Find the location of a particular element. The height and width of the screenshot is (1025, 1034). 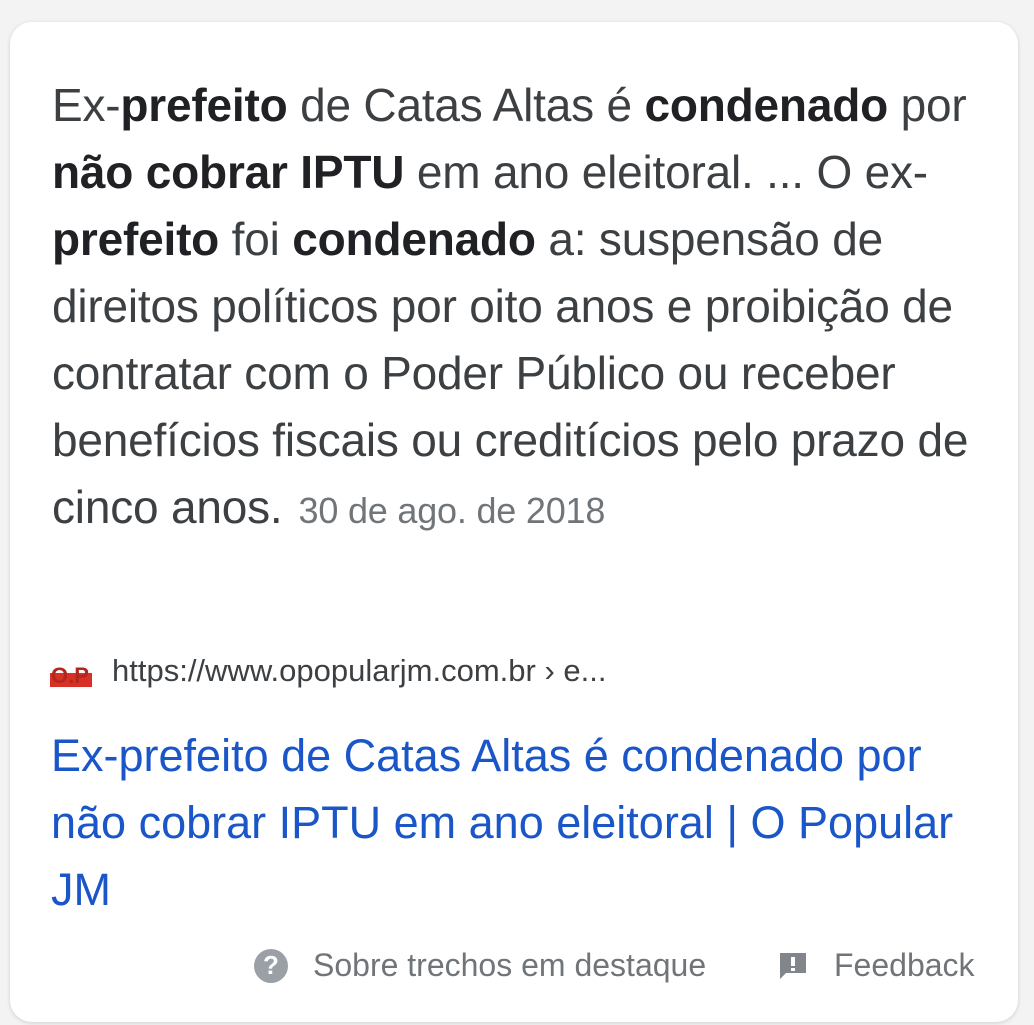

feedback-button: Feedback is located at coordinates (876, 965).